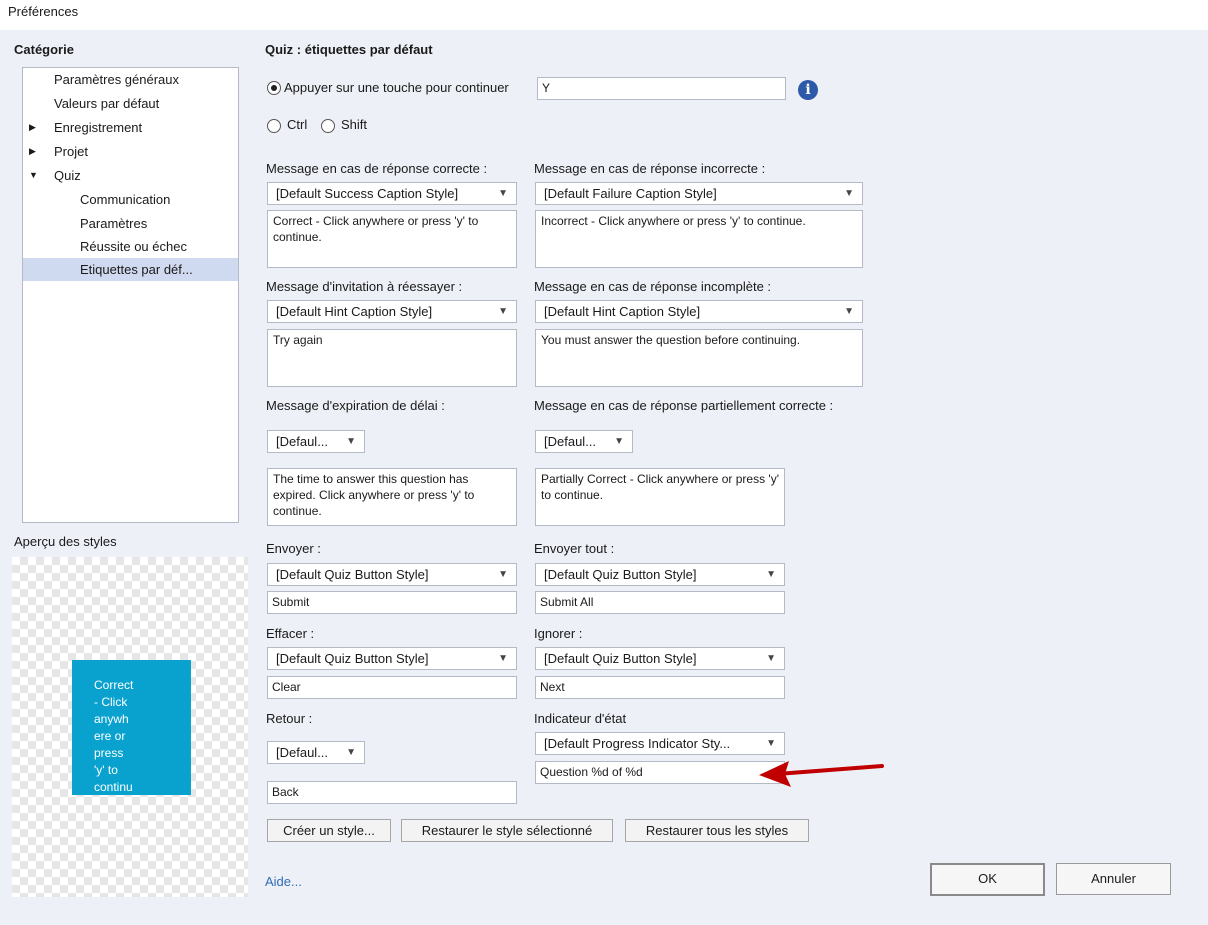 Image resolution: width=1208 pixels, height=925 pixels. What do you see at coordinates (653, 286) in the screenshot?
I see `incomplete-label: Message en cas de réponse incomplète :` at bounding box center [653, 286].